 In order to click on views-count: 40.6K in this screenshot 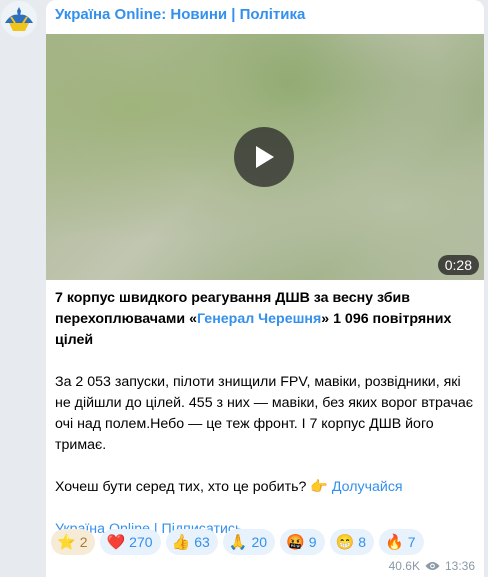, I will do `click(404, 566)`.